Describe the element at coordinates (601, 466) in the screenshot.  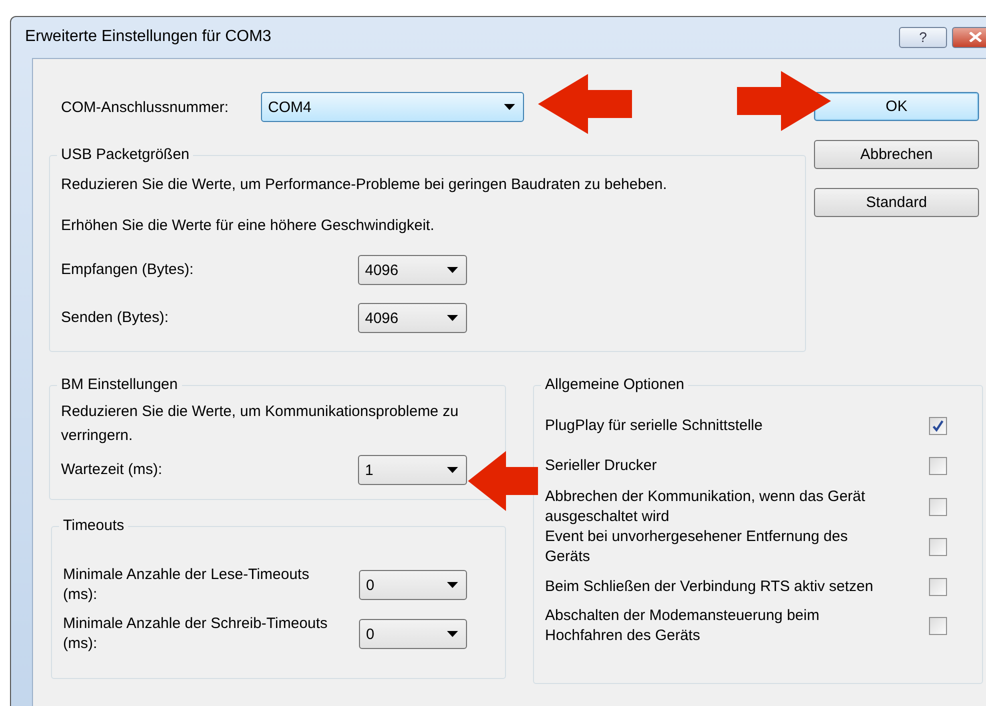
I see `option-label: Serieller Drucker` at that location.